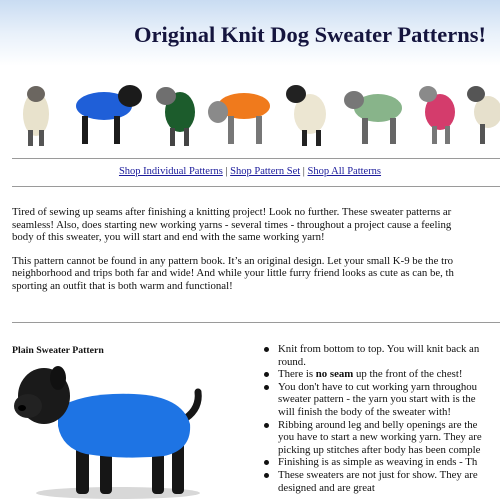  What do you see at coordinates (292, 361) in the screenshot?
I see `text-line: round.` at bounding box center [292, 361].